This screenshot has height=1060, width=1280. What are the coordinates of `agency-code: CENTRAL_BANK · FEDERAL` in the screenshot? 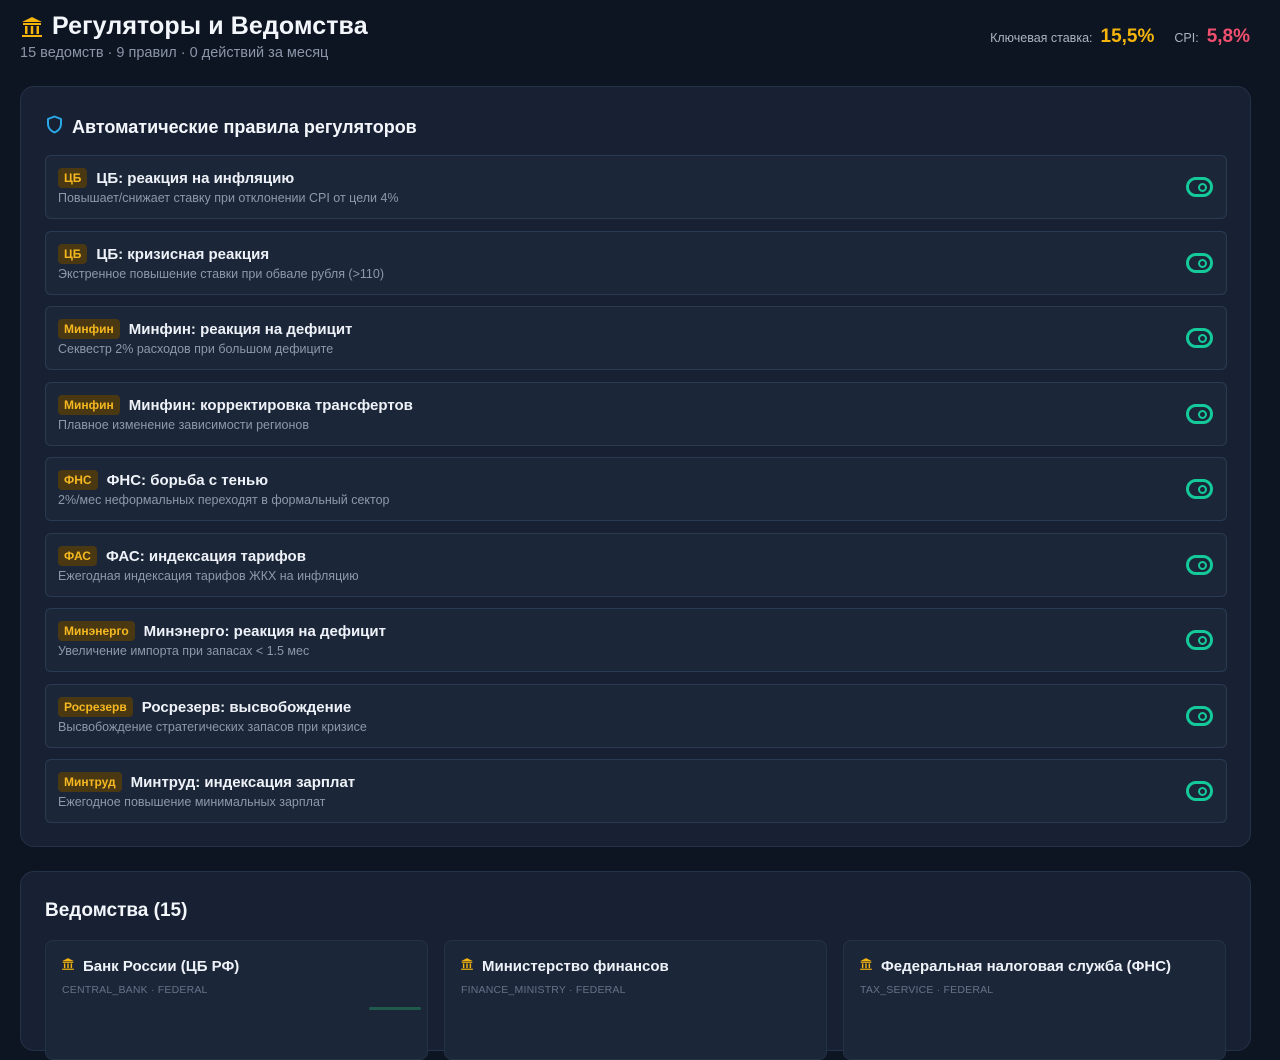 It's located at (135, 990).